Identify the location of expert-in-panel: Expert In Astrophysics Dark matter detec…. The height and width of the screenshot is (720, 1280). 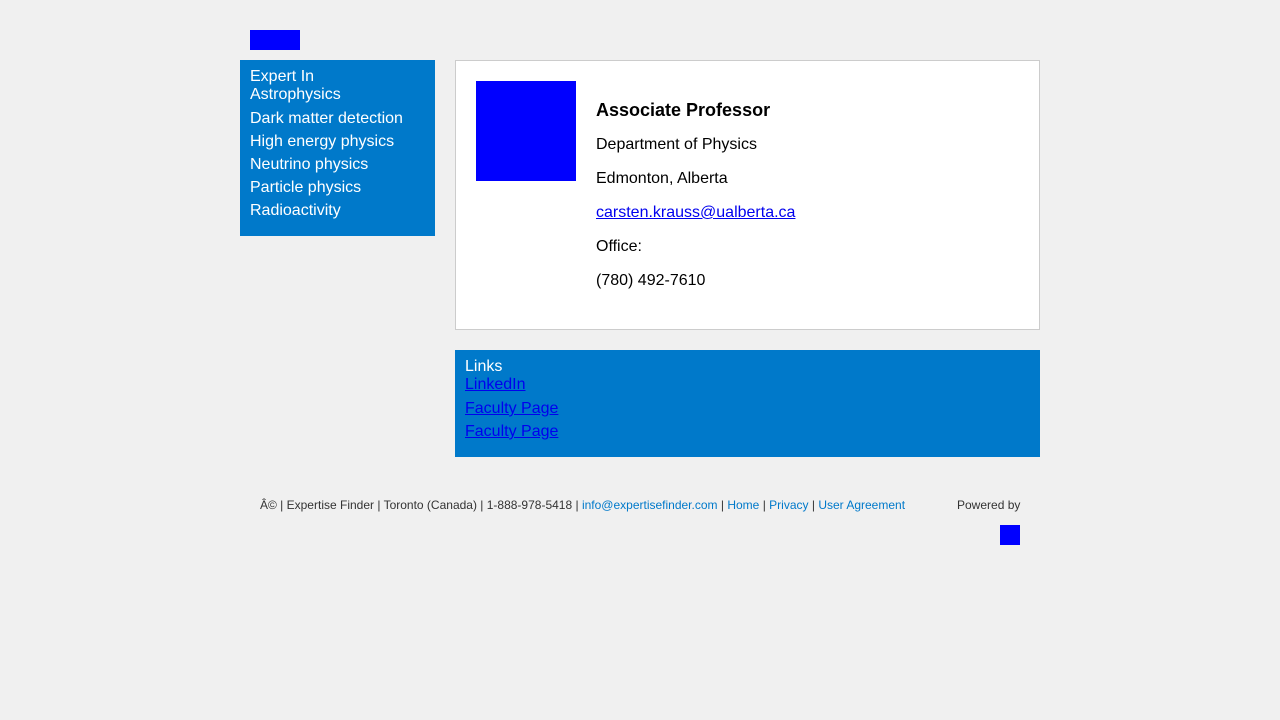
(337, 148).